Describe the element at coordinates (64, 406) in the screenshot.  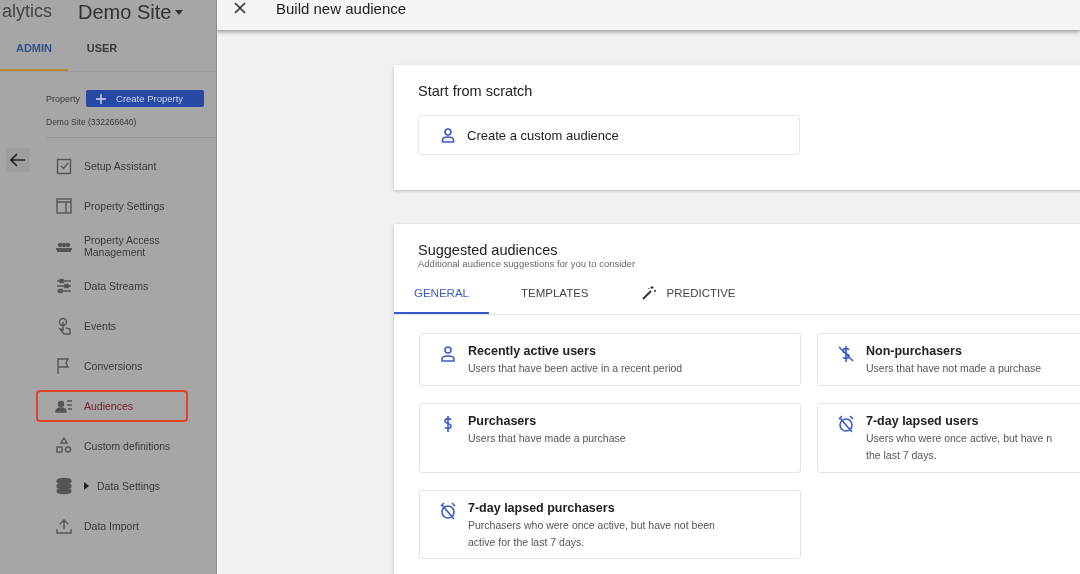
I see `audience-icon` at that location.